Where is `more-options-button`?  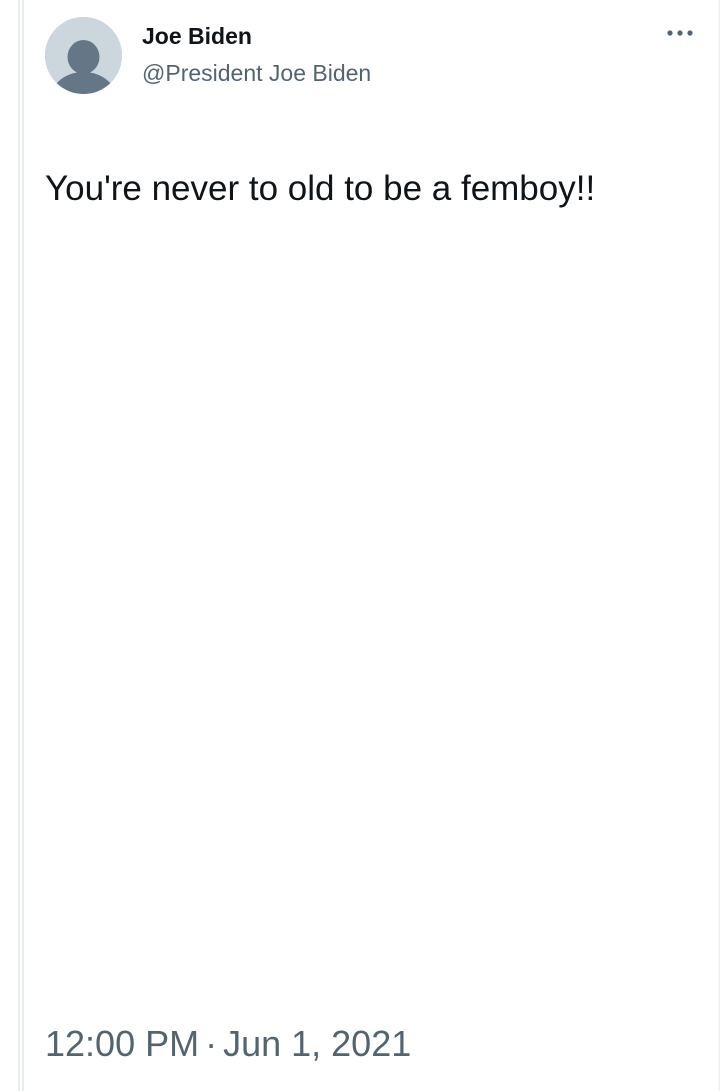
more-options-button is located at coordinates (680, 33).